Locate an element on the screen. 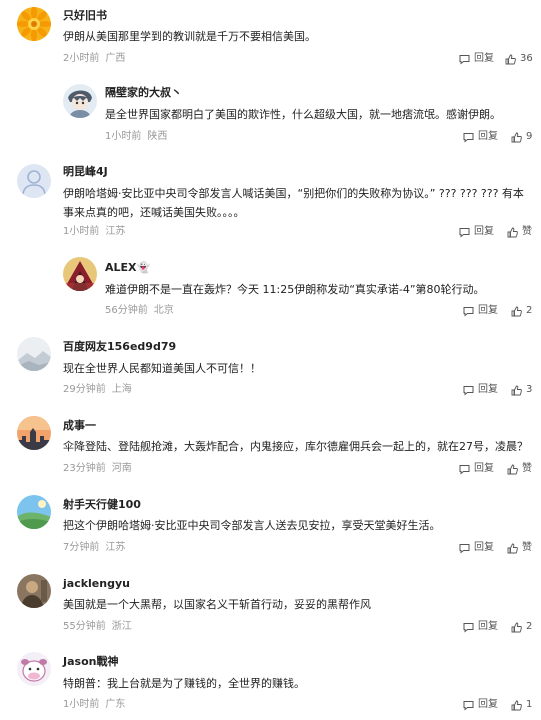 This screenshot has height=720, width=541. like-button: 3 is located at coordinates (521, 390).